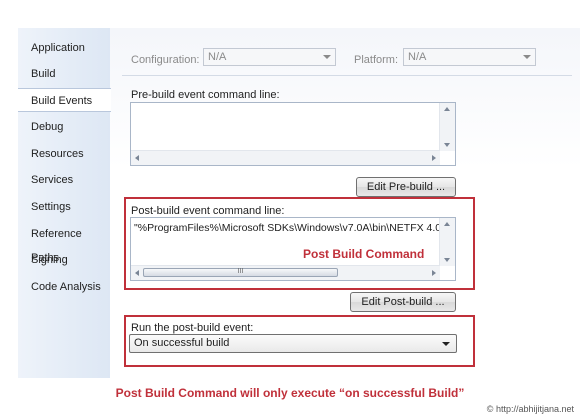 The width and height of the screenshot is (580, 417). What do you see at coordinates (64, 260) in the screenshot?
I see `tab-signing: Signing` at bounding box center [64, 260].